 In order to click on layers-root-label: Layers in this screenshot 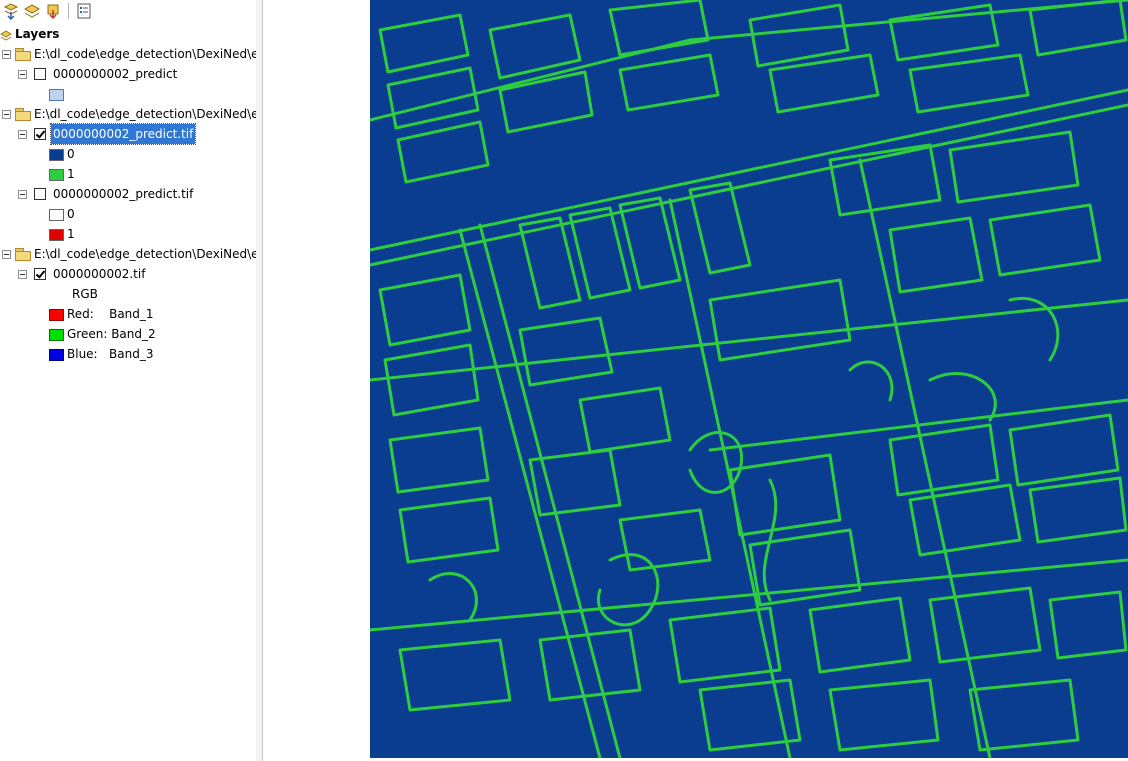, I will do `click(37, 34)`.